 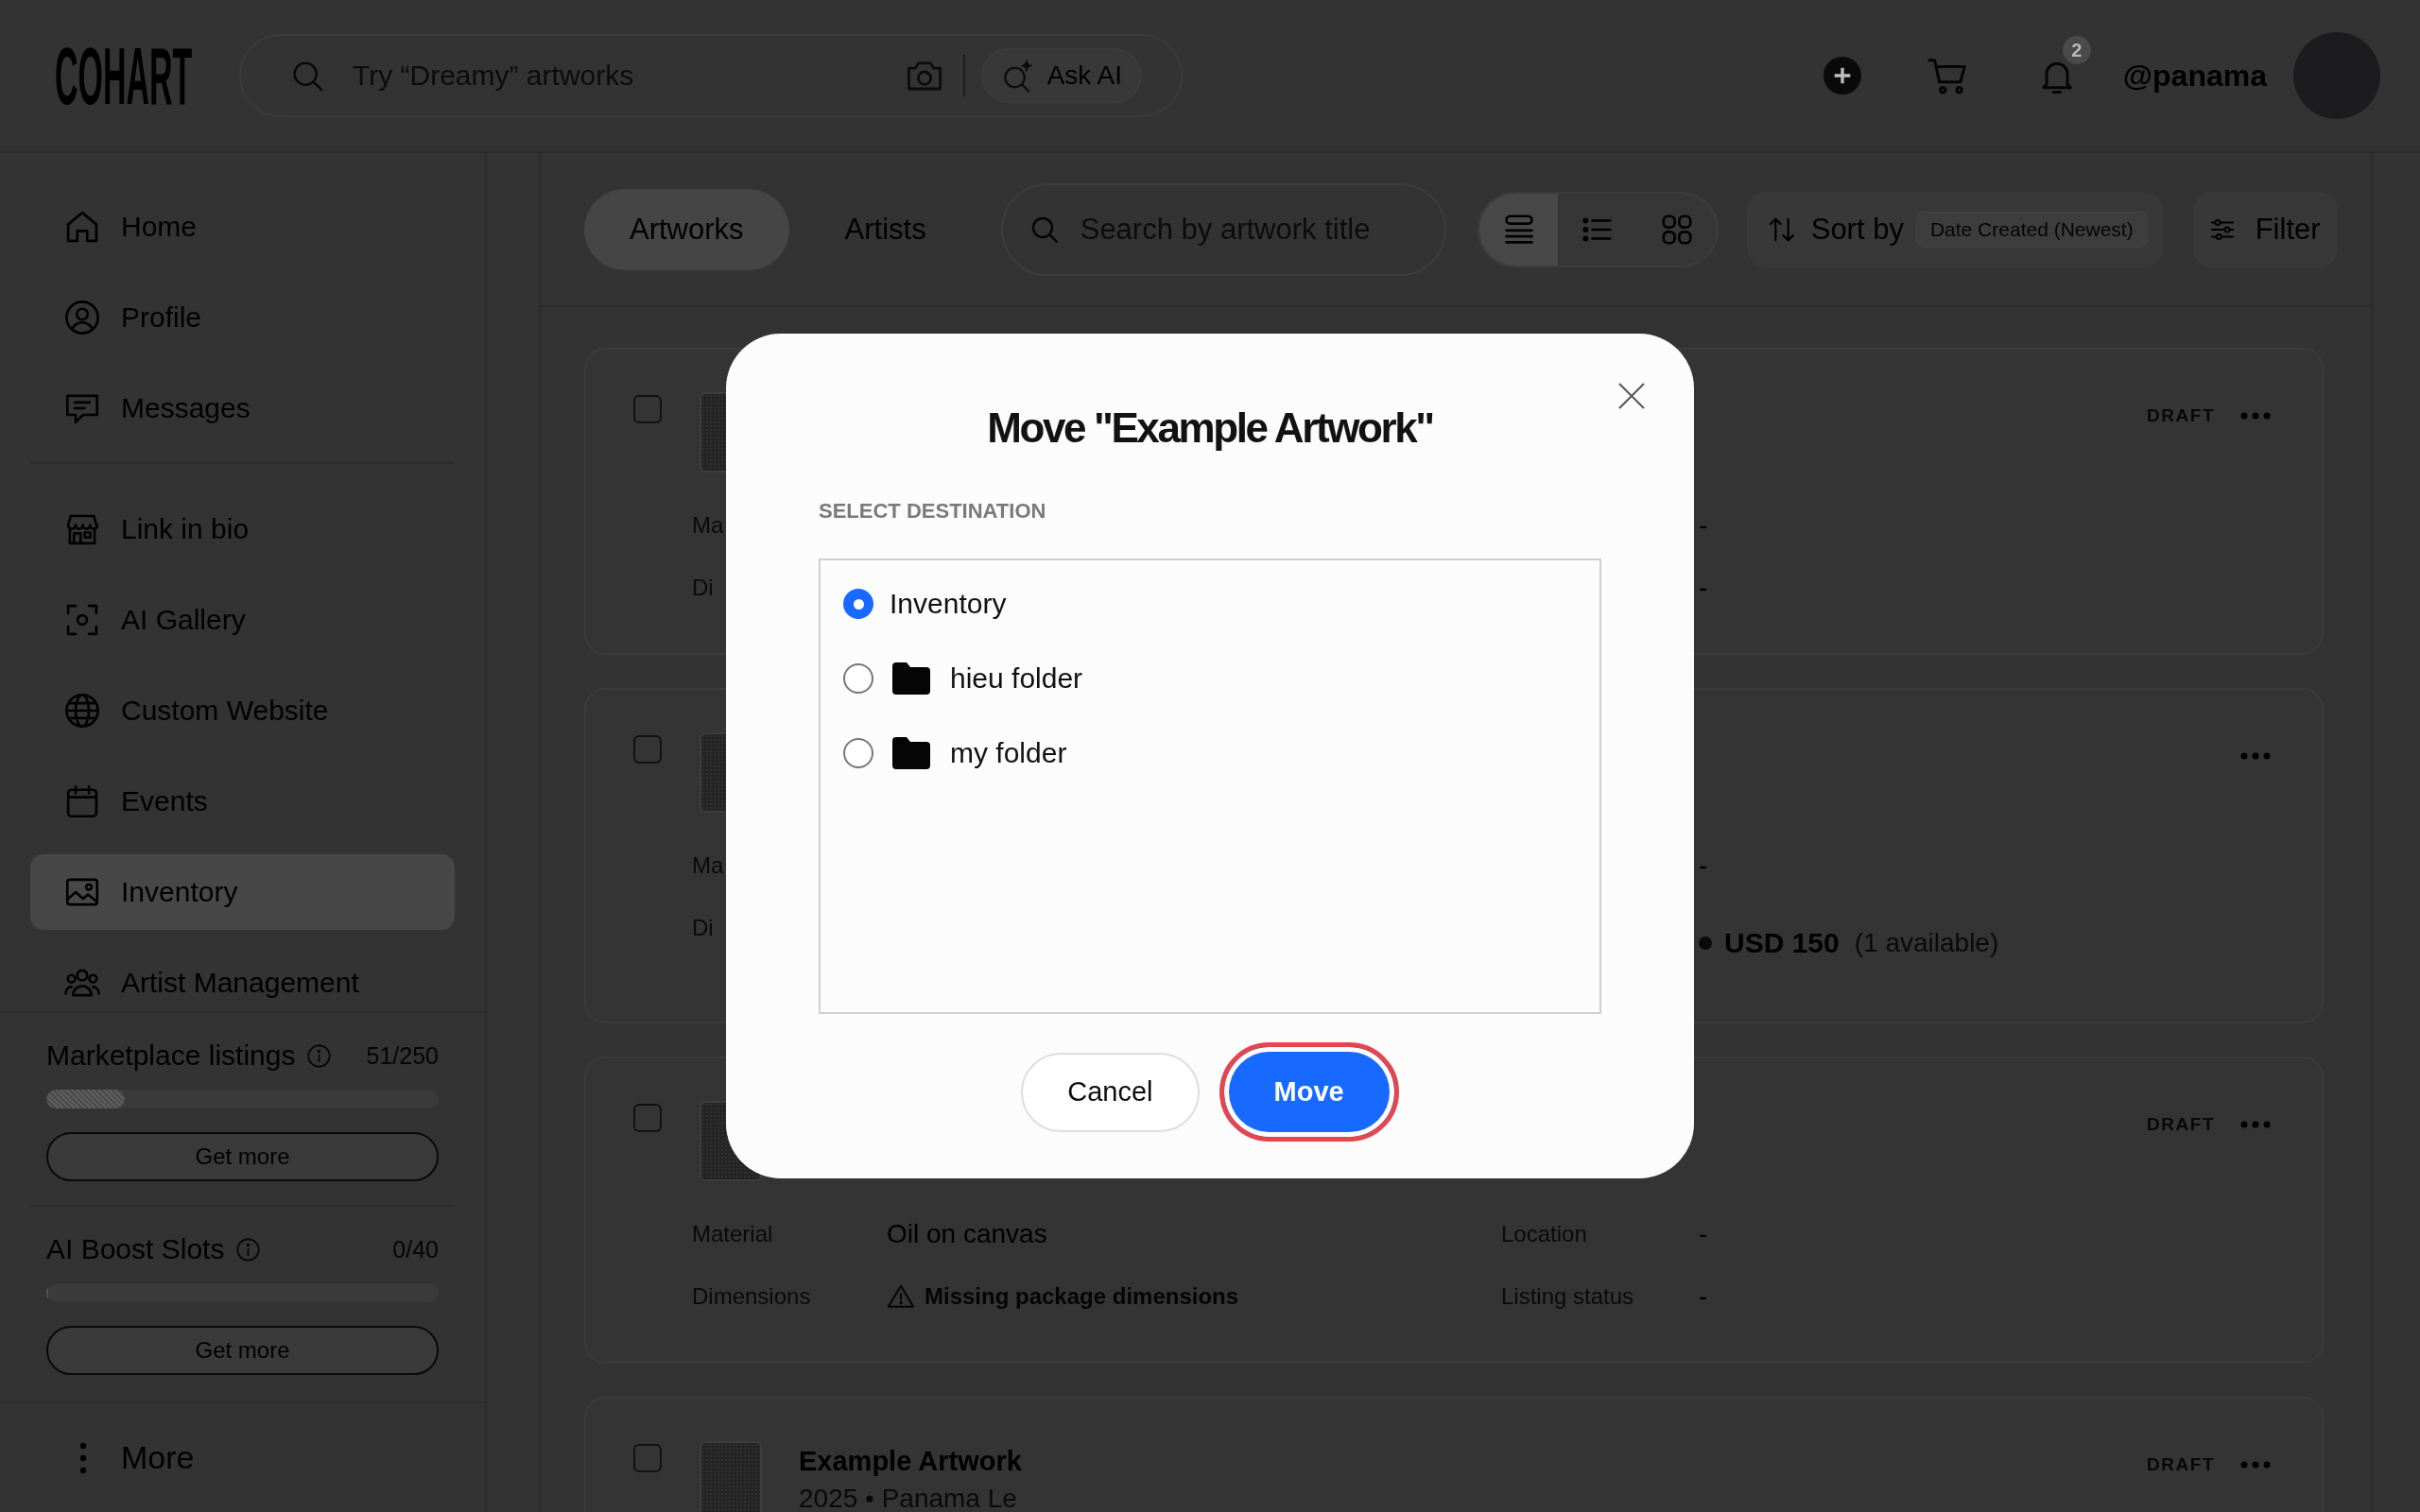 I want to click on sort-control: Sort by Date Created (Newest), so click(x=1954, y=229).